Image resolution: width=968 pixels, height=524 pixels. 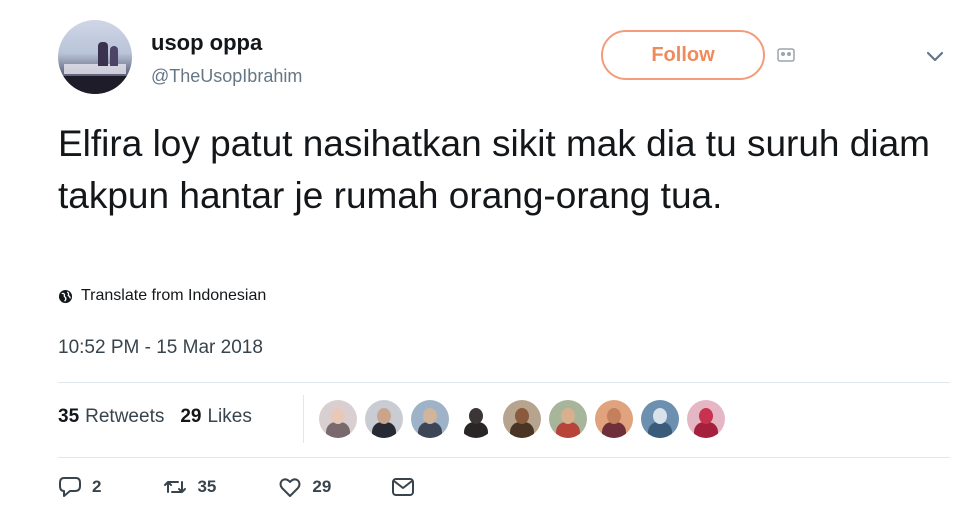 What do you see at coordinates (70, 487) in the screenshot?
I see `reply-icon` at bounding box center [70, 487].